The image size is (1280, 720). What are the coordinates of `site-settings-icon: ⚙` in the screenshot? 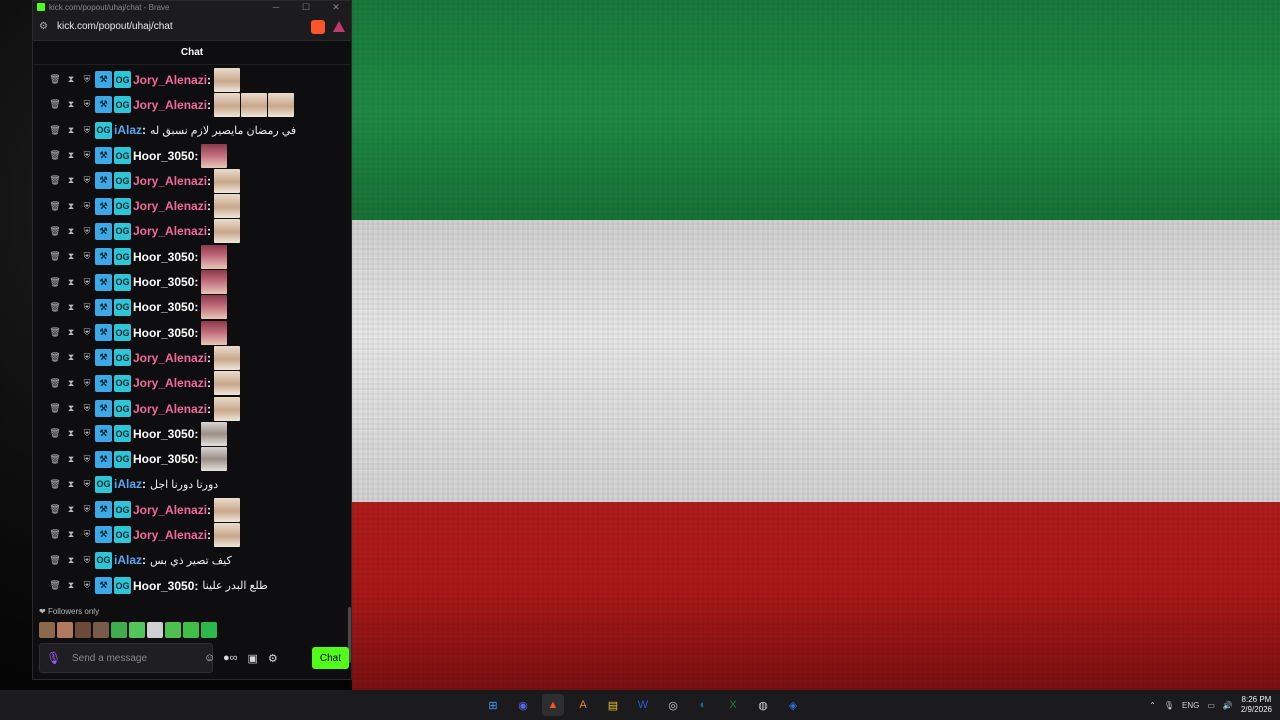 It's located at (45, 26).